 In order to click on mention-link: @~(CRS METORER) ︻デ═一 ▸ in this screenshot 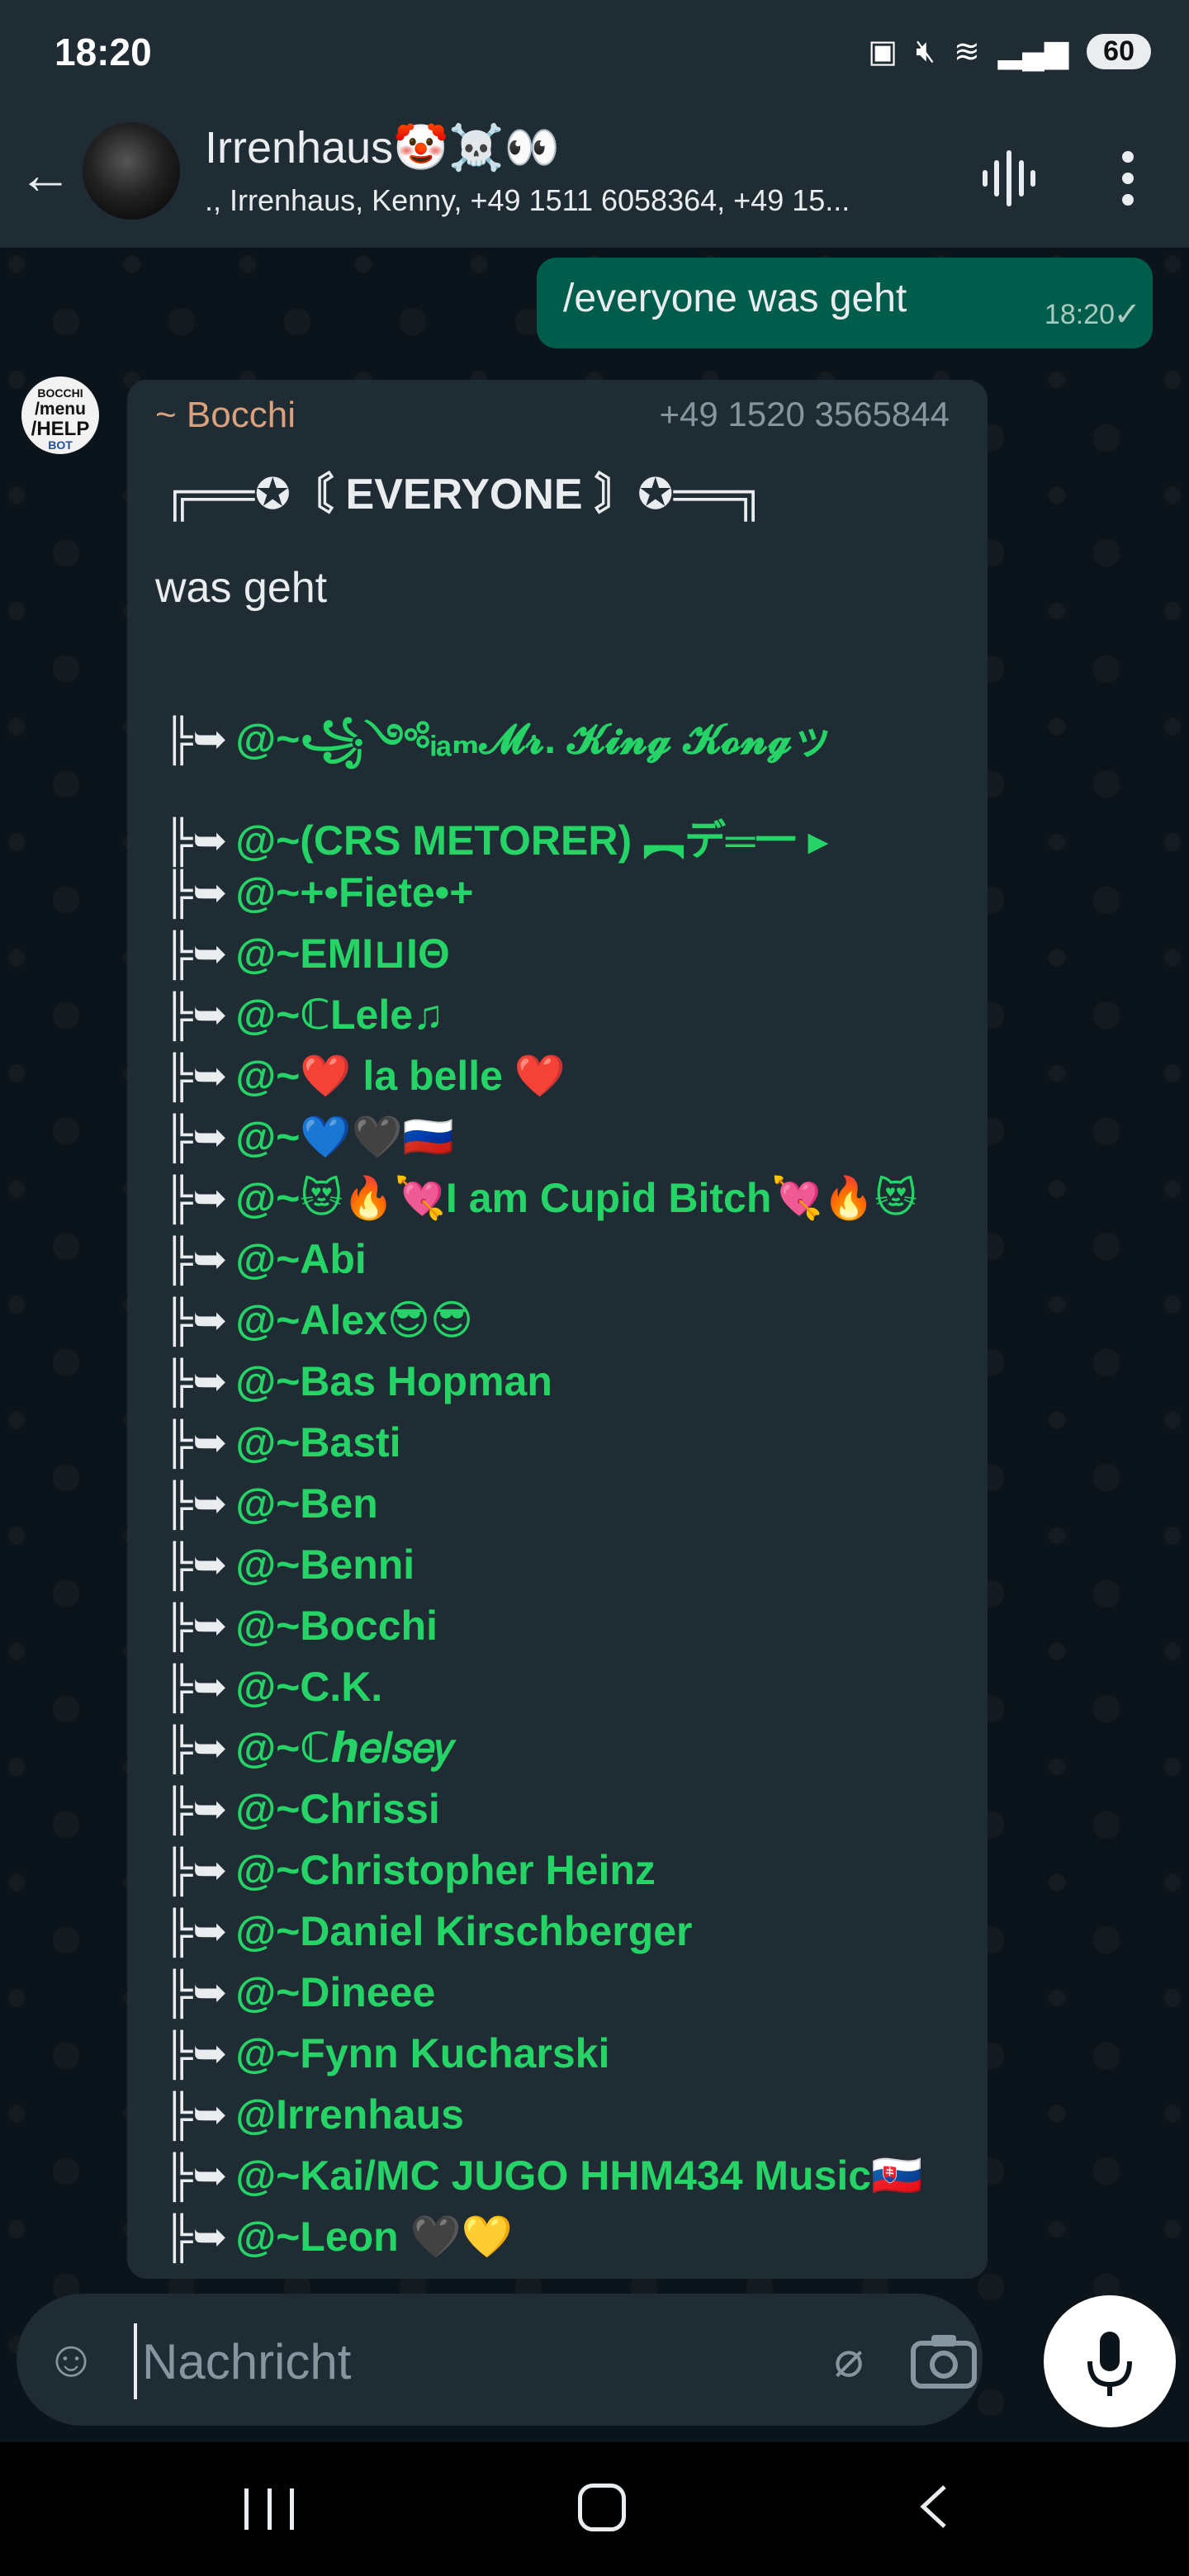, I will do `click(531, 840)`.